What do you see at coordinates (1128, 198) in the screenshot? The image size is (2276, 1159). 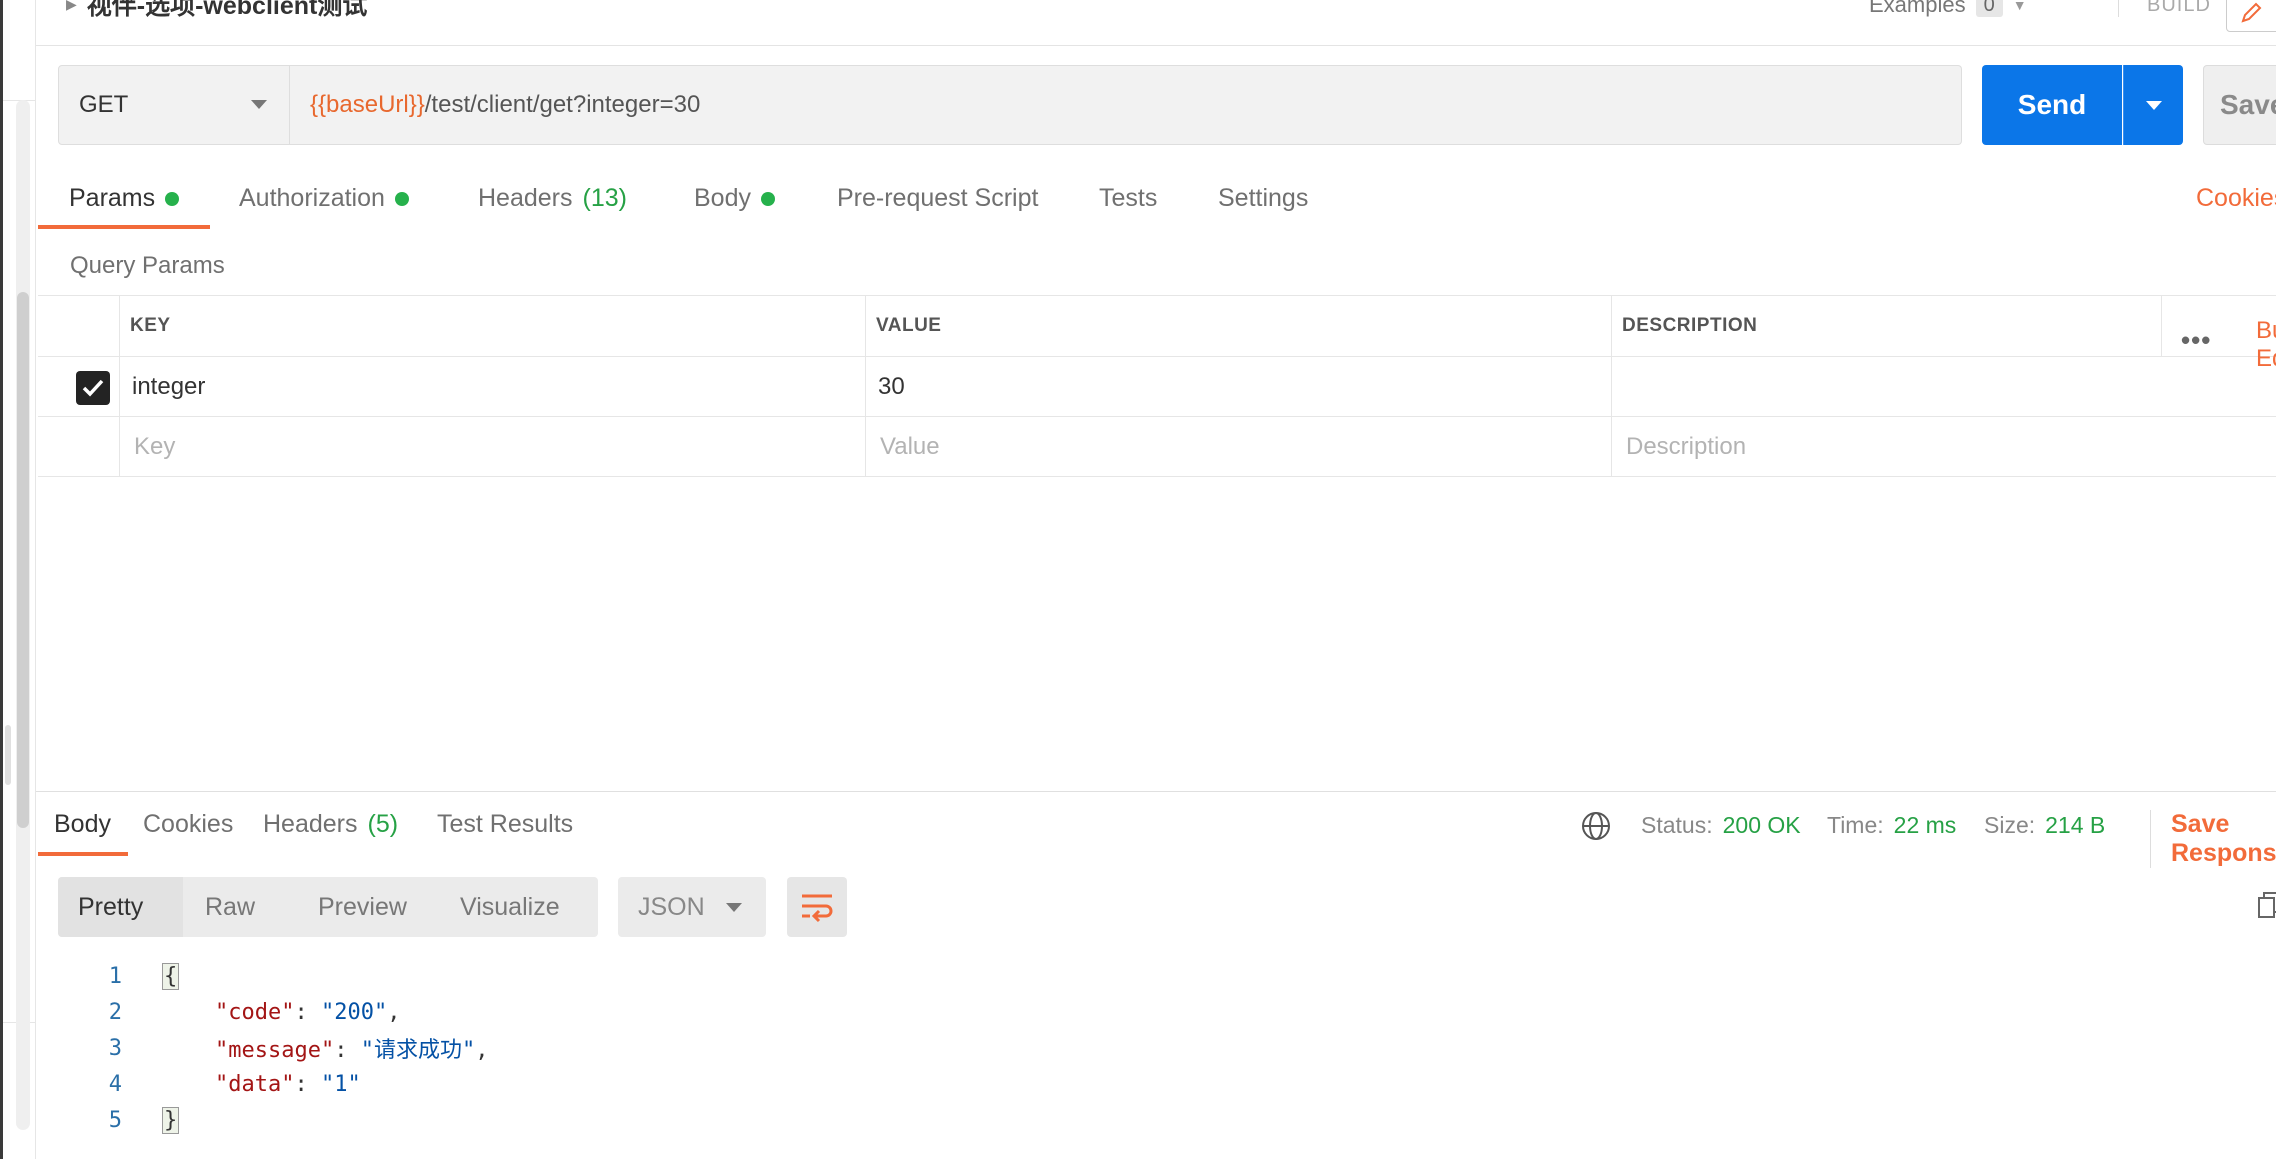 I see `tab-label: Tests` at bounding box center [1128, 198].